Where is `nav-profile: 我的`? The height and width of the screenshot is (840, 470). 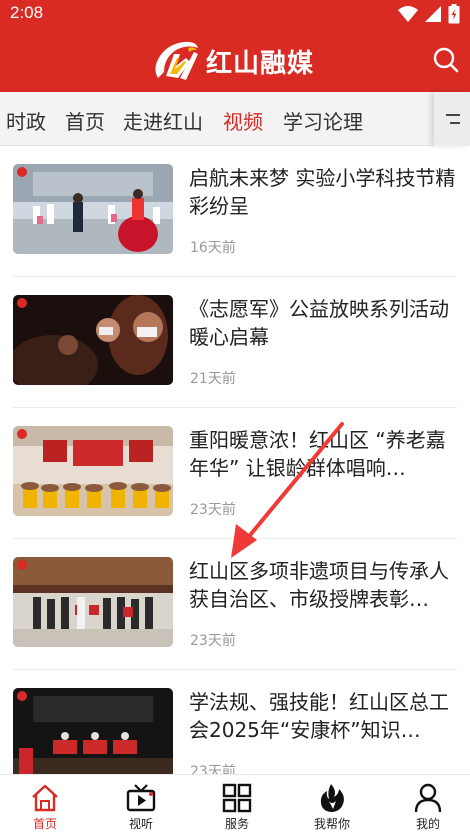 nav-profile: 我的 is located at coordinates (428, 807).